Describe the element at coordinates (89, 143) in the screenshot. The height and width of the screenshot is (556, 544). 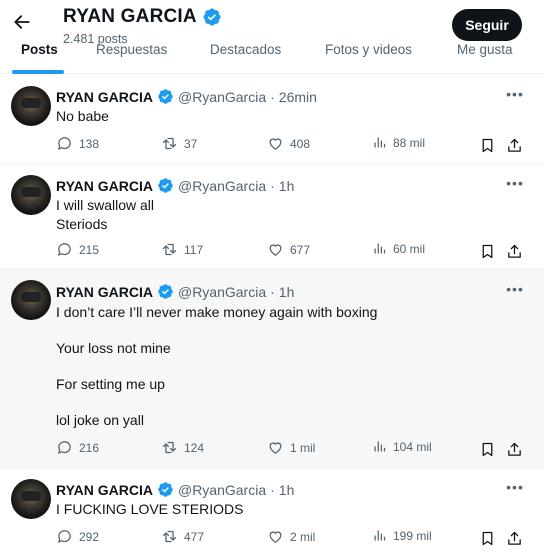
I see `reply-count: 138` at that location.